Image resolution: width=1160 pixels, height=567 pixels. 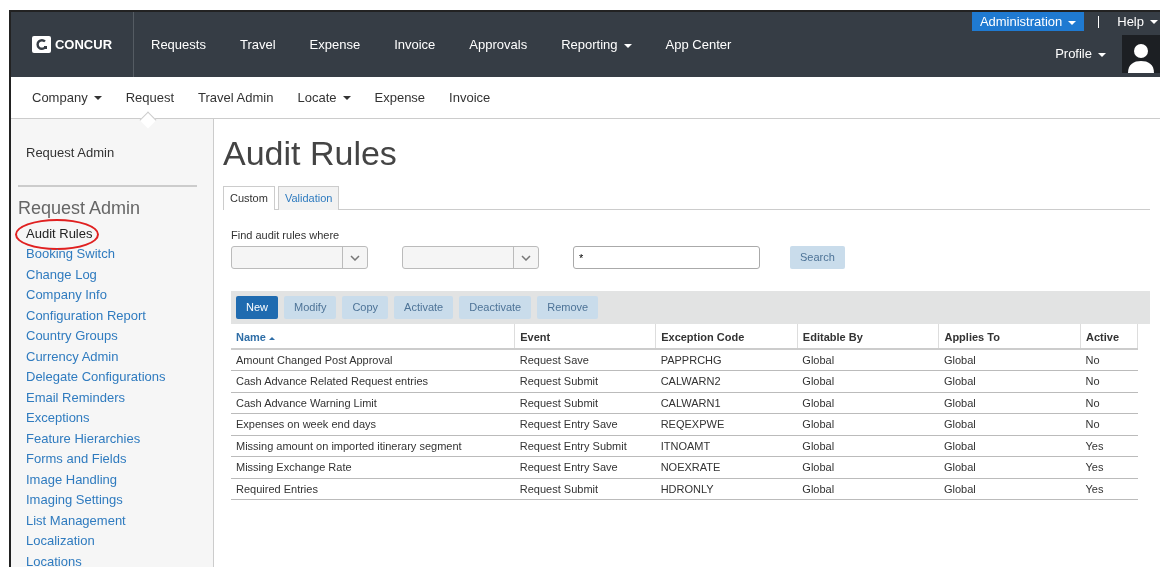 I want to click on field-dropdown, so click(x=299, y=257).